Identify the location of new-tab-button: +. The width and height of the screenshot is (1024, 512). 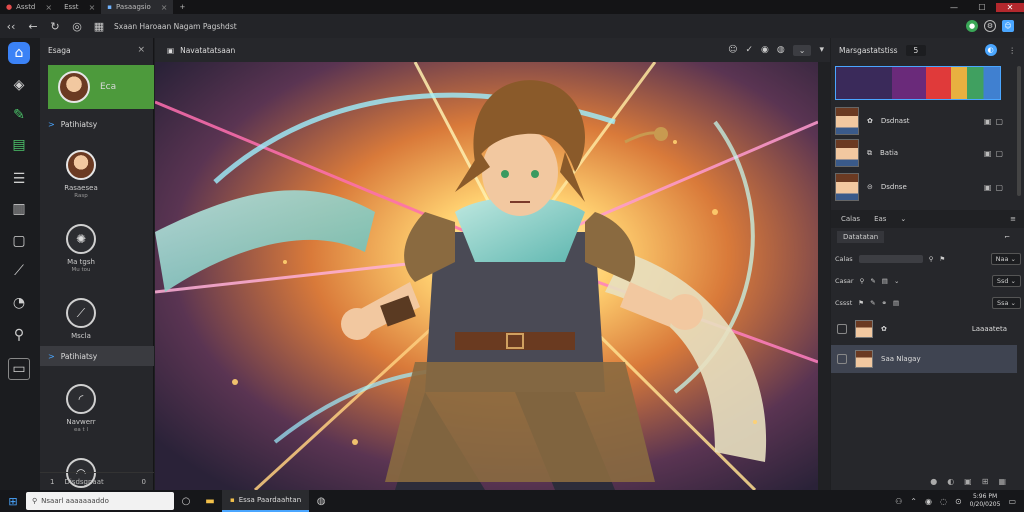
(182, 7).